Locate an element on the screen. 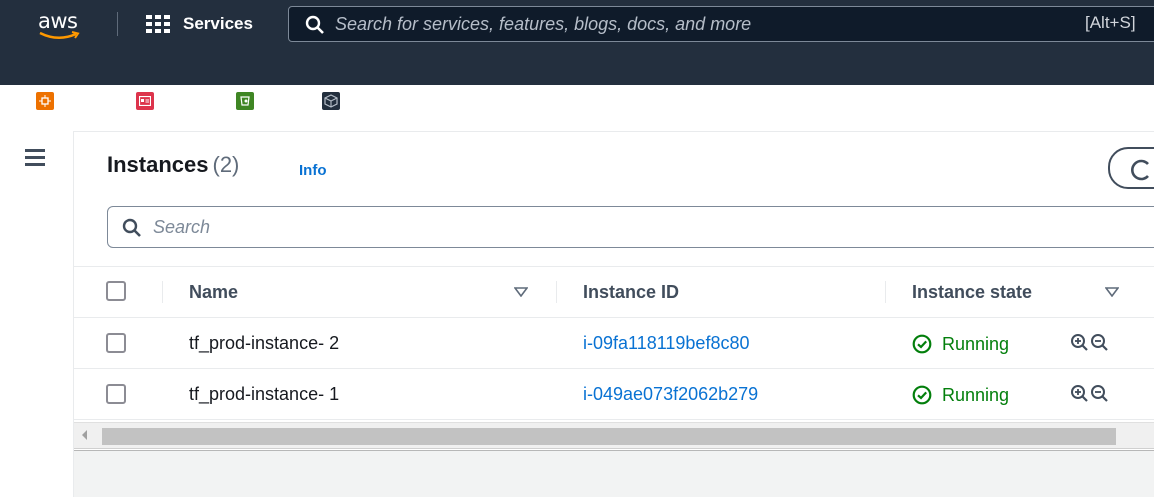 Image resolution: width=1154 pixels, height=497 pixels. column-header-instance-state: Instance state is located at coordinates (972, 292).